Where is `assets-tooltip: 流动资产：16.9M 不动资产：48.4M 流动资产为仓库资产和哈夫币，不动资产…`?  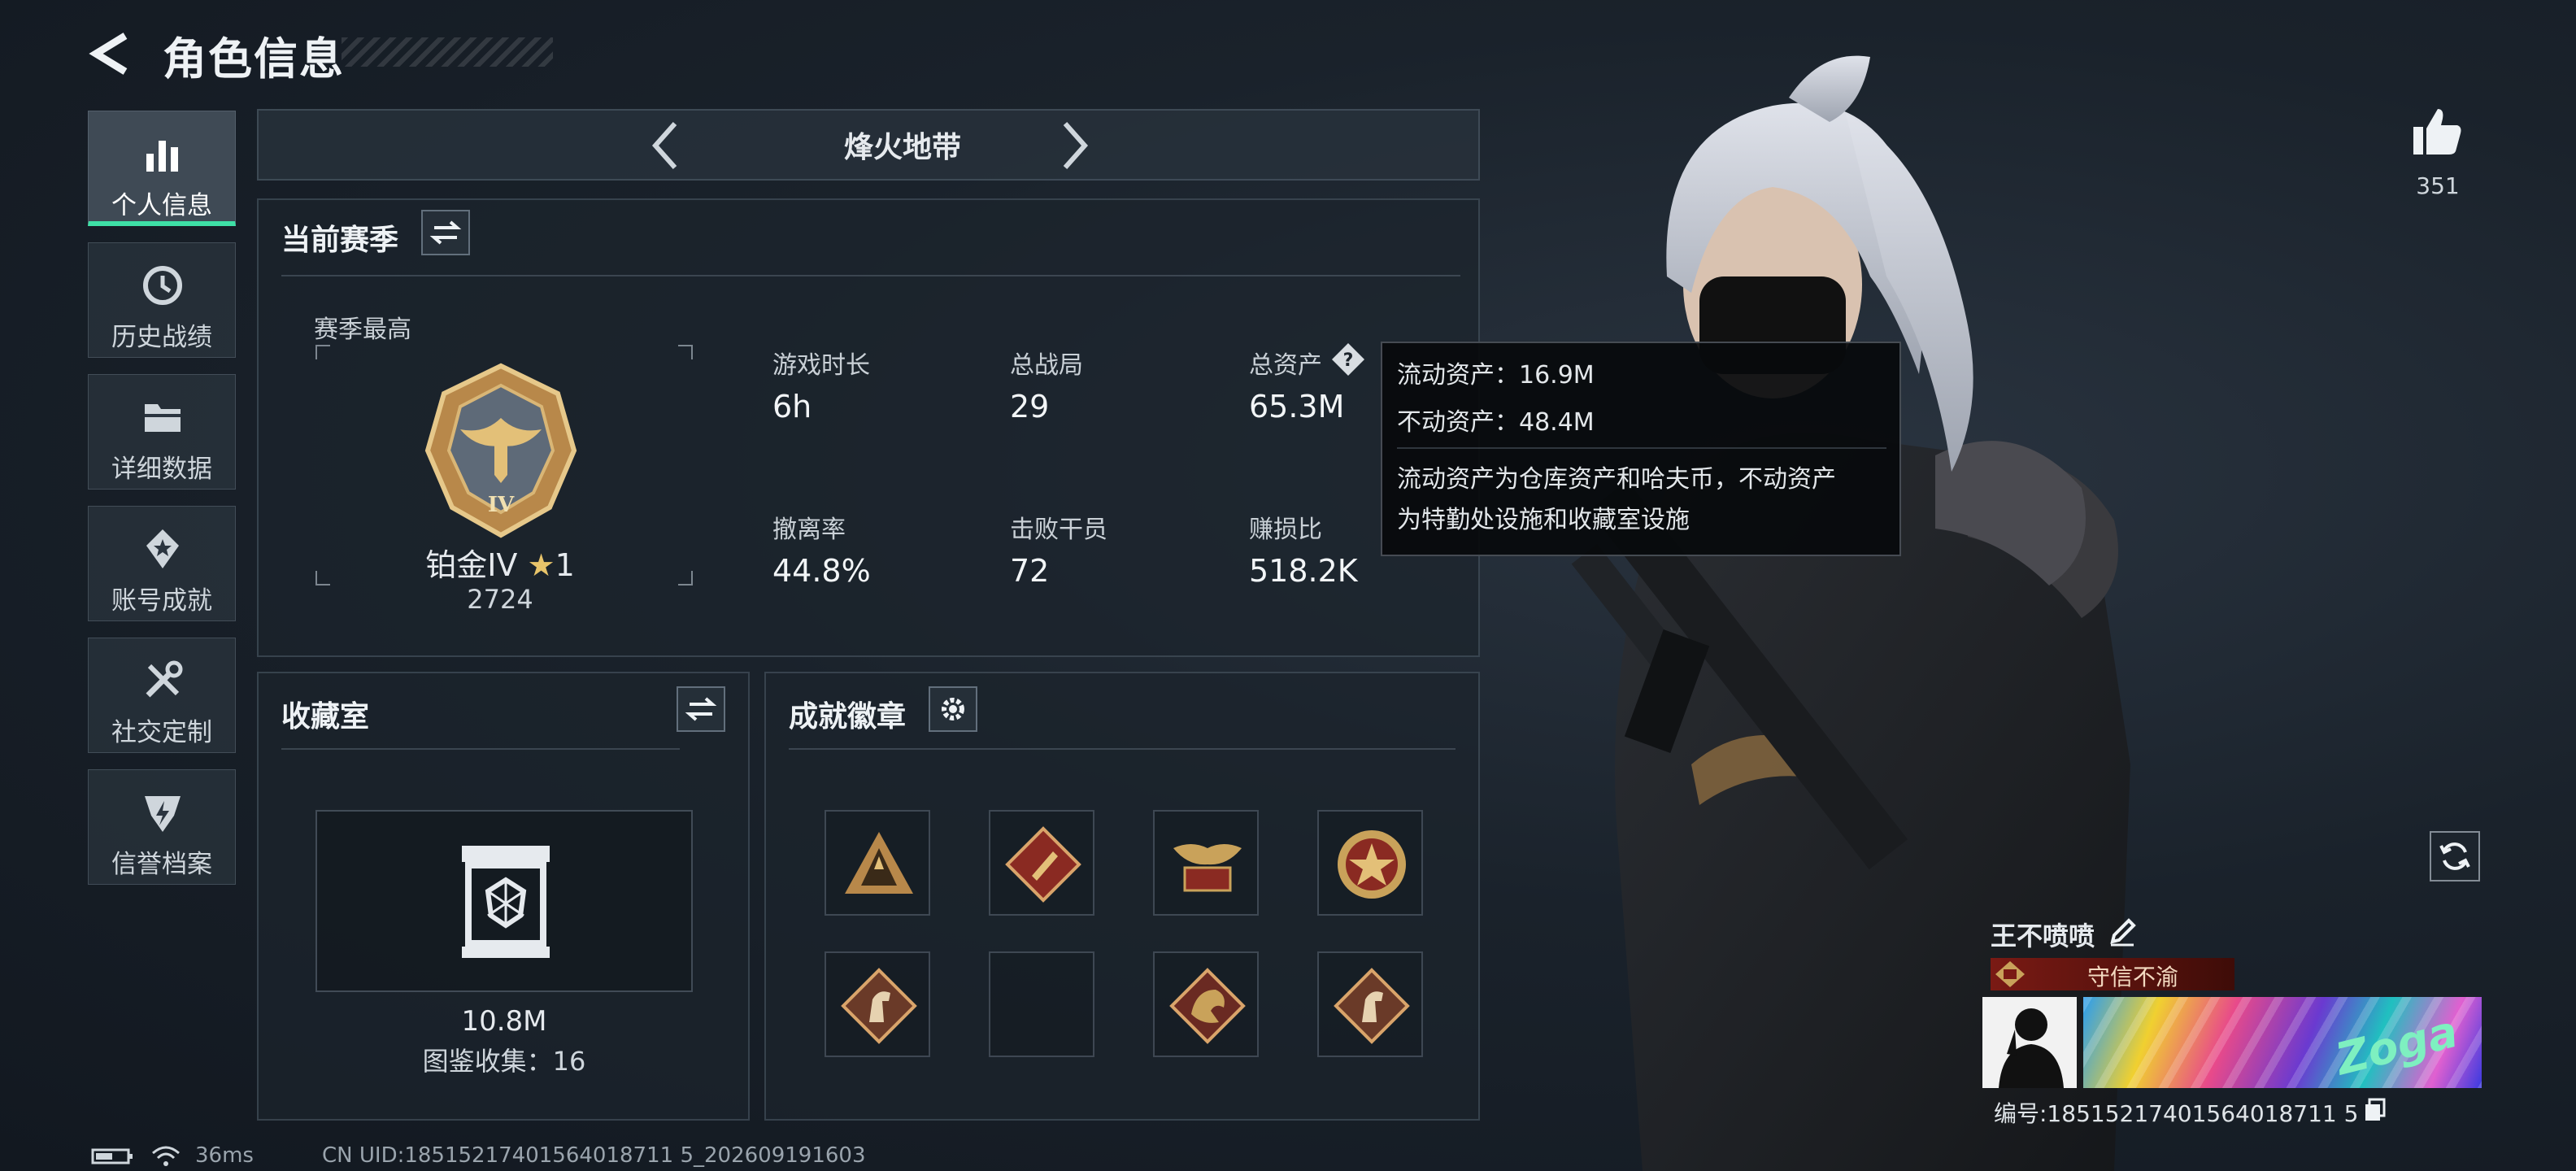 assets-tooltip: 流动资产：16.9M 不动资产：48.4M 流动资产为仓库资产和哈夫币，不动资产… is located at coordinates (1641, 449).